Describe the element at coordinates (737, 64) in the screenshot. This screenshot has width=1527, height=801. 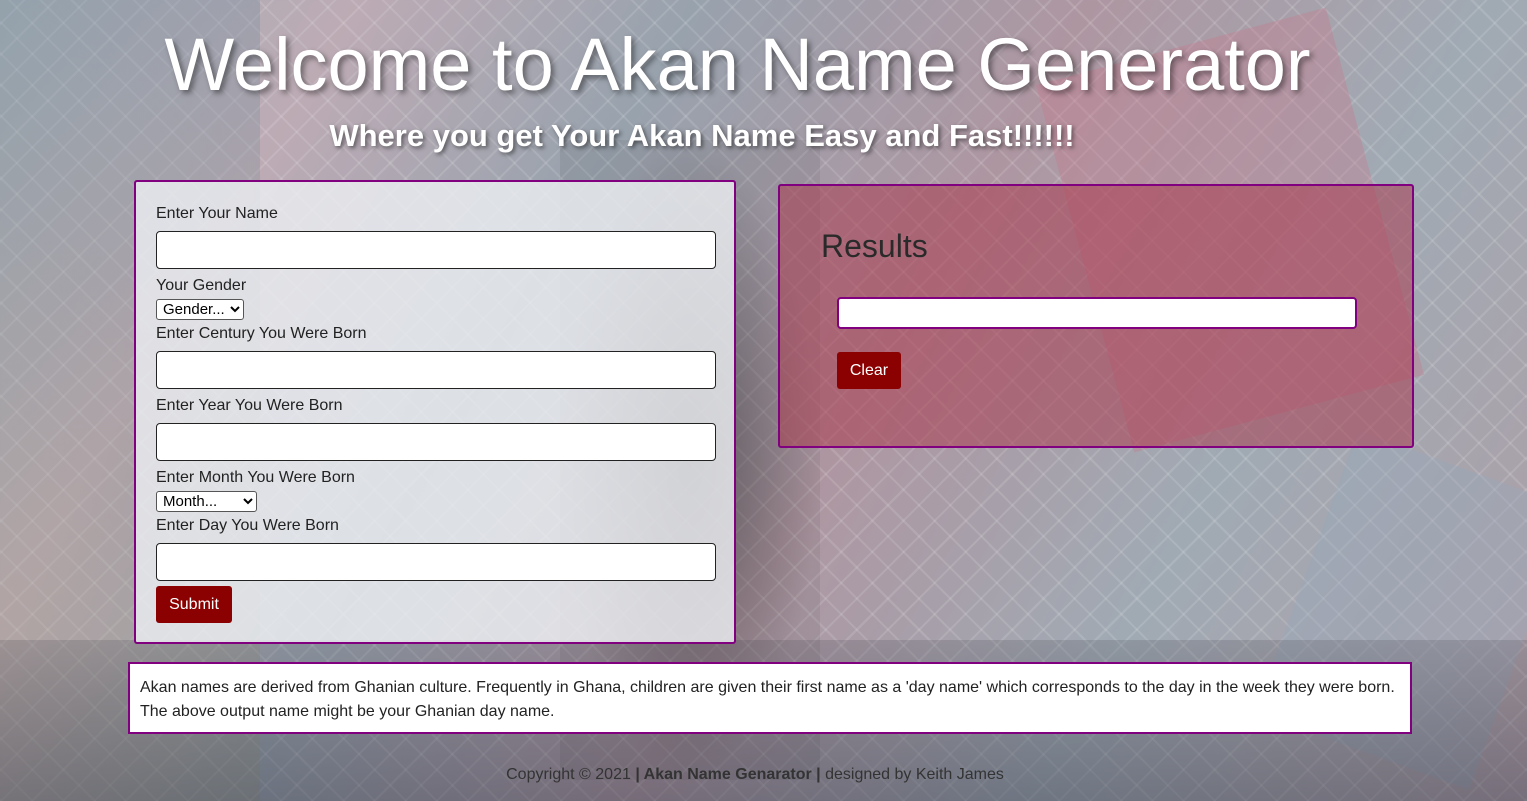
I see `page-title: Welcome to Akan Name Generator` at that location.